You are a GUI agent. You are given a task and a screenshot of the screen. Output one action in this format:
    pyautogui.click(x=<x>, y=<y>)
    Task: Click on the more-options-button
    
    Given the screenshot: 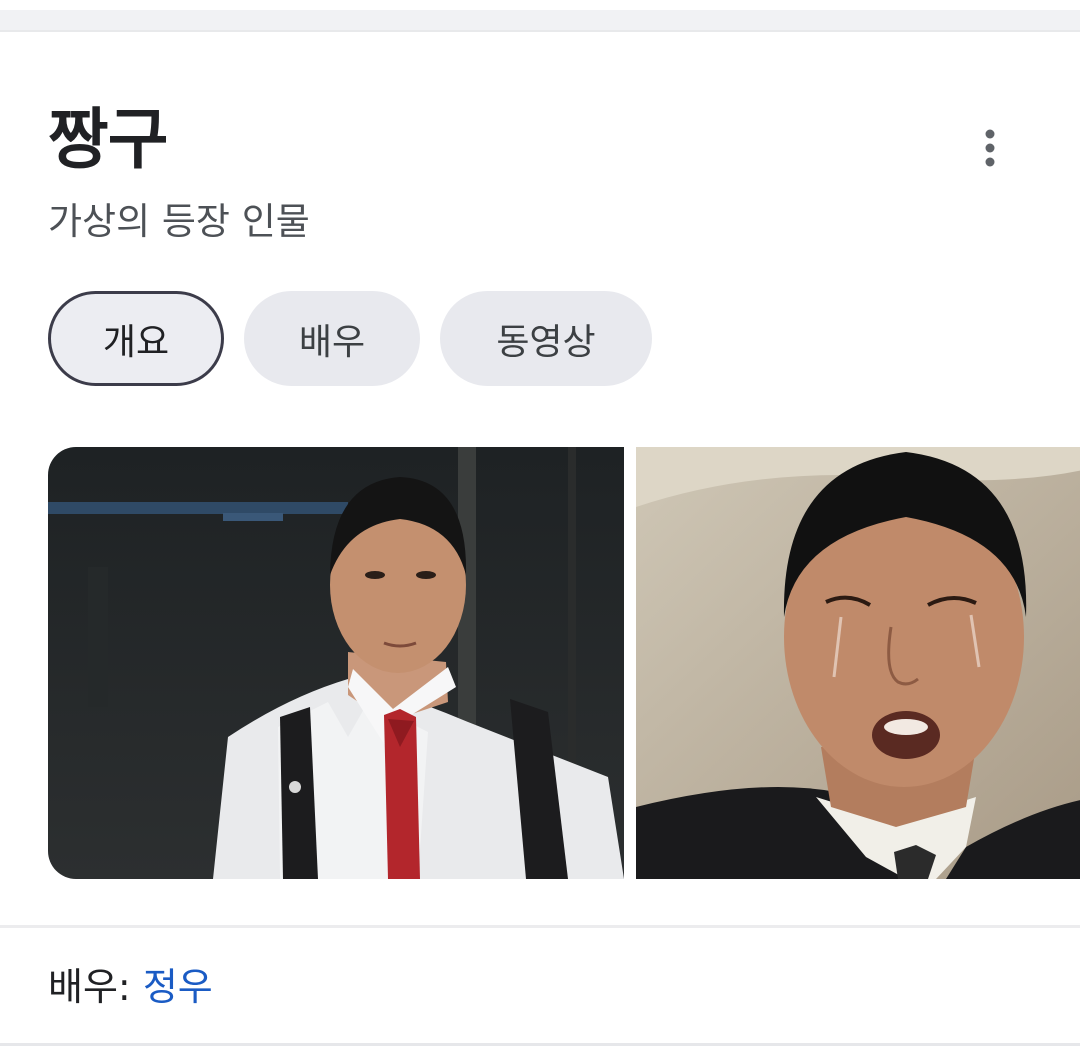 What is the action you would take?
    pyautogui.click(x=990, y=148)
    